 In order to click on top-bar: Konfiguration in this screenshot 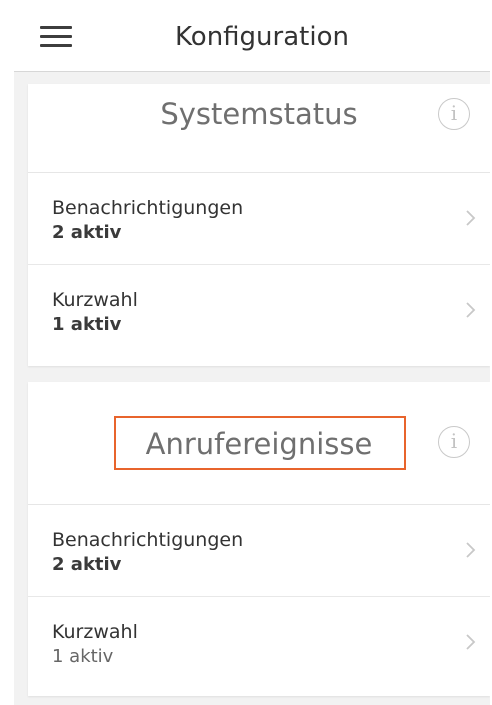, I will do `click(252, 36)`.